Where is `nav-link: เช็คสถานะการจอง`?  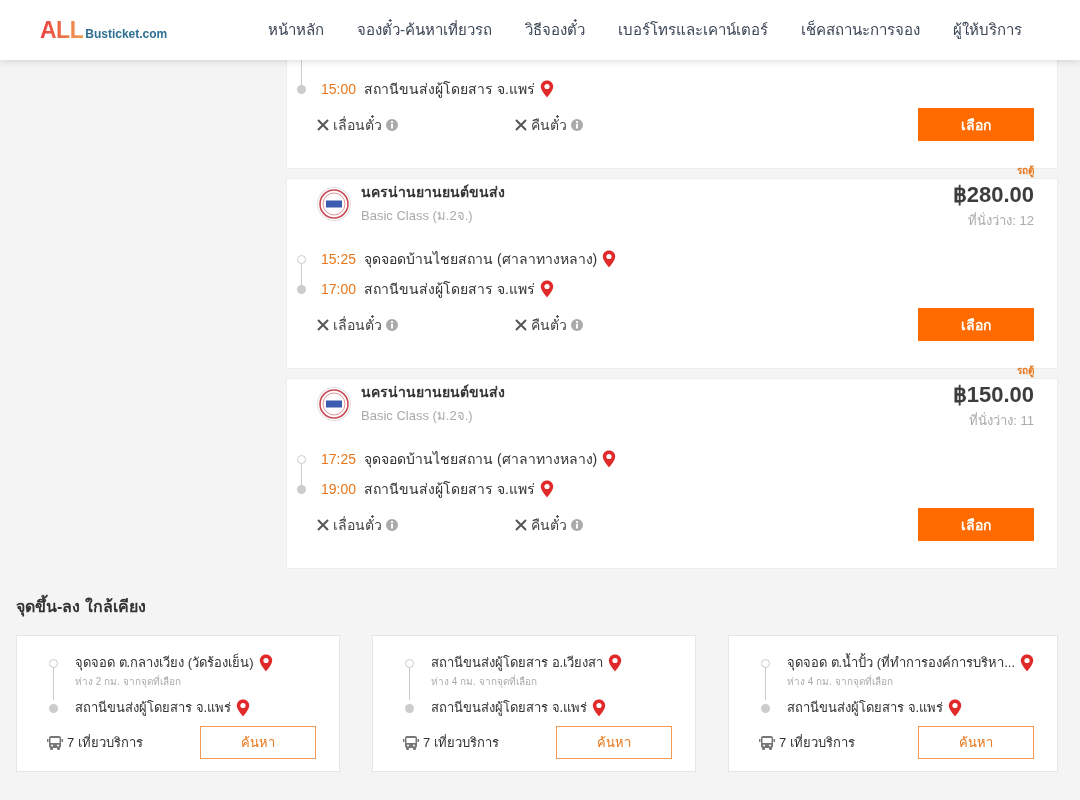
nav-link: เช็คสถานะการจอง is located at coordinates (860, 30).